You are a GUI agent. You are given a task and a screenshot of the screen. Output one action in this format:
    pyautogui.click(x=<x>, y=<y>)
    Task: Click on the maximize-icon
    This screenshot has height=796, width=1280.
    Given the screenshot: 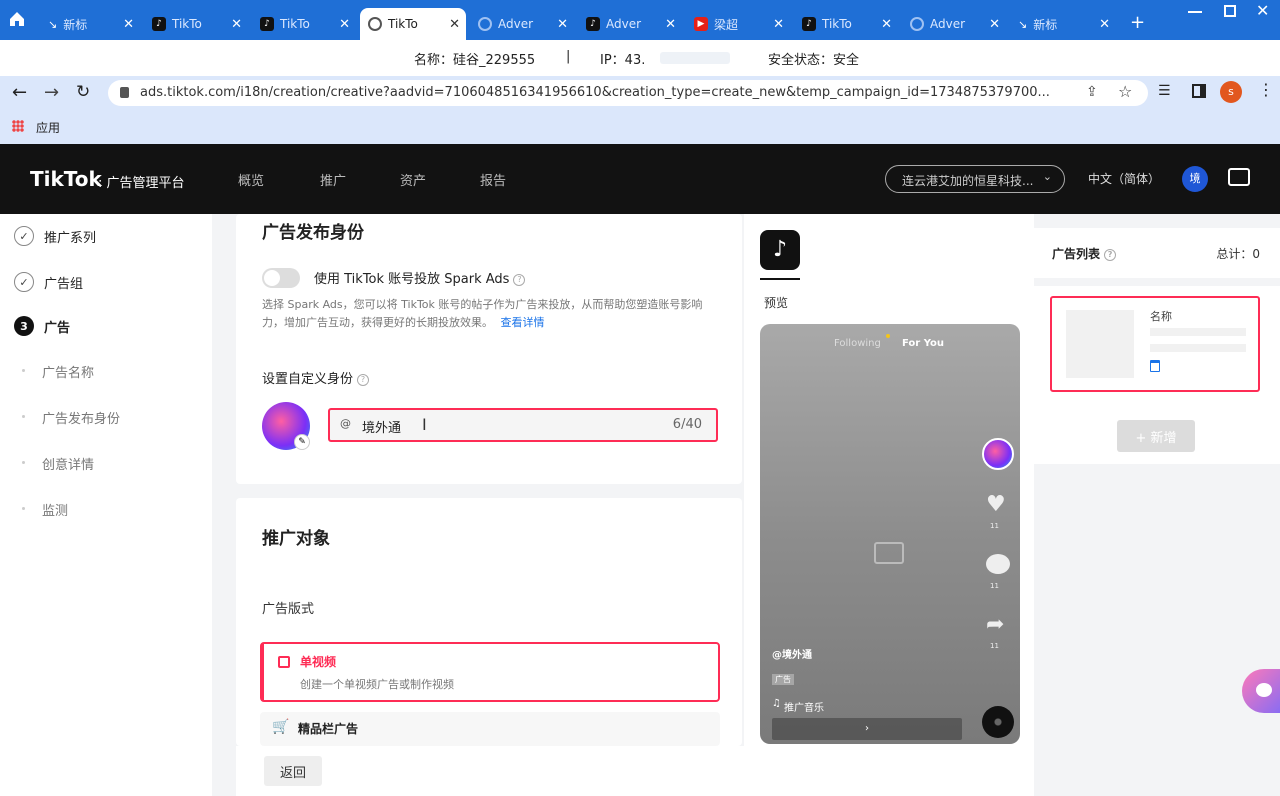 What is the action you would take?
    pyautogui.click(x=1230, y=11)
    